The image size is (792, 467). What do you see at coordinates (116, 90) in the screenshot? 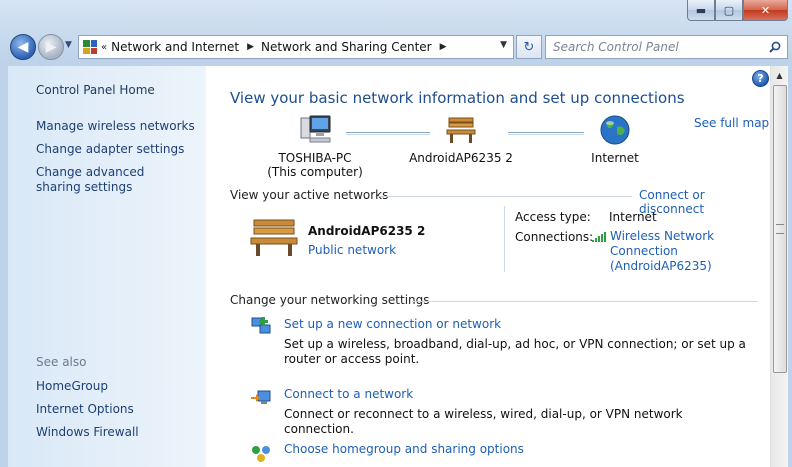
I see `sidebar-control-panel-home: Control Panel Home` at bounding box center [116, 90].